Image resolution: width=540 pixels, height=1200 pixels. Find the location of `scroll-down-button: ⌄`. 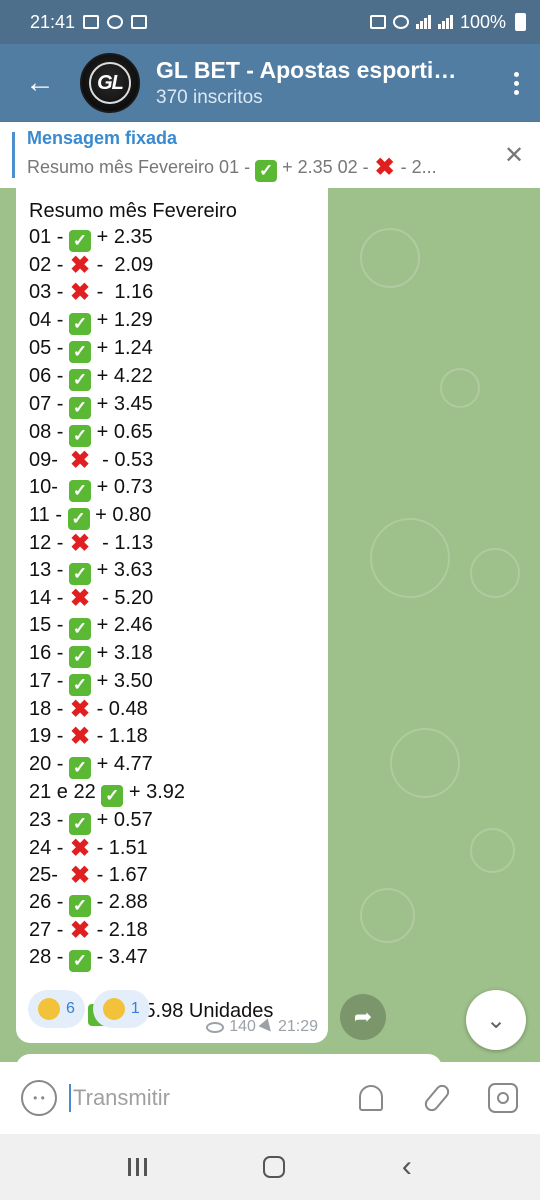

scroll-down-button: ⌄ is located at coordinates (496, 1020).